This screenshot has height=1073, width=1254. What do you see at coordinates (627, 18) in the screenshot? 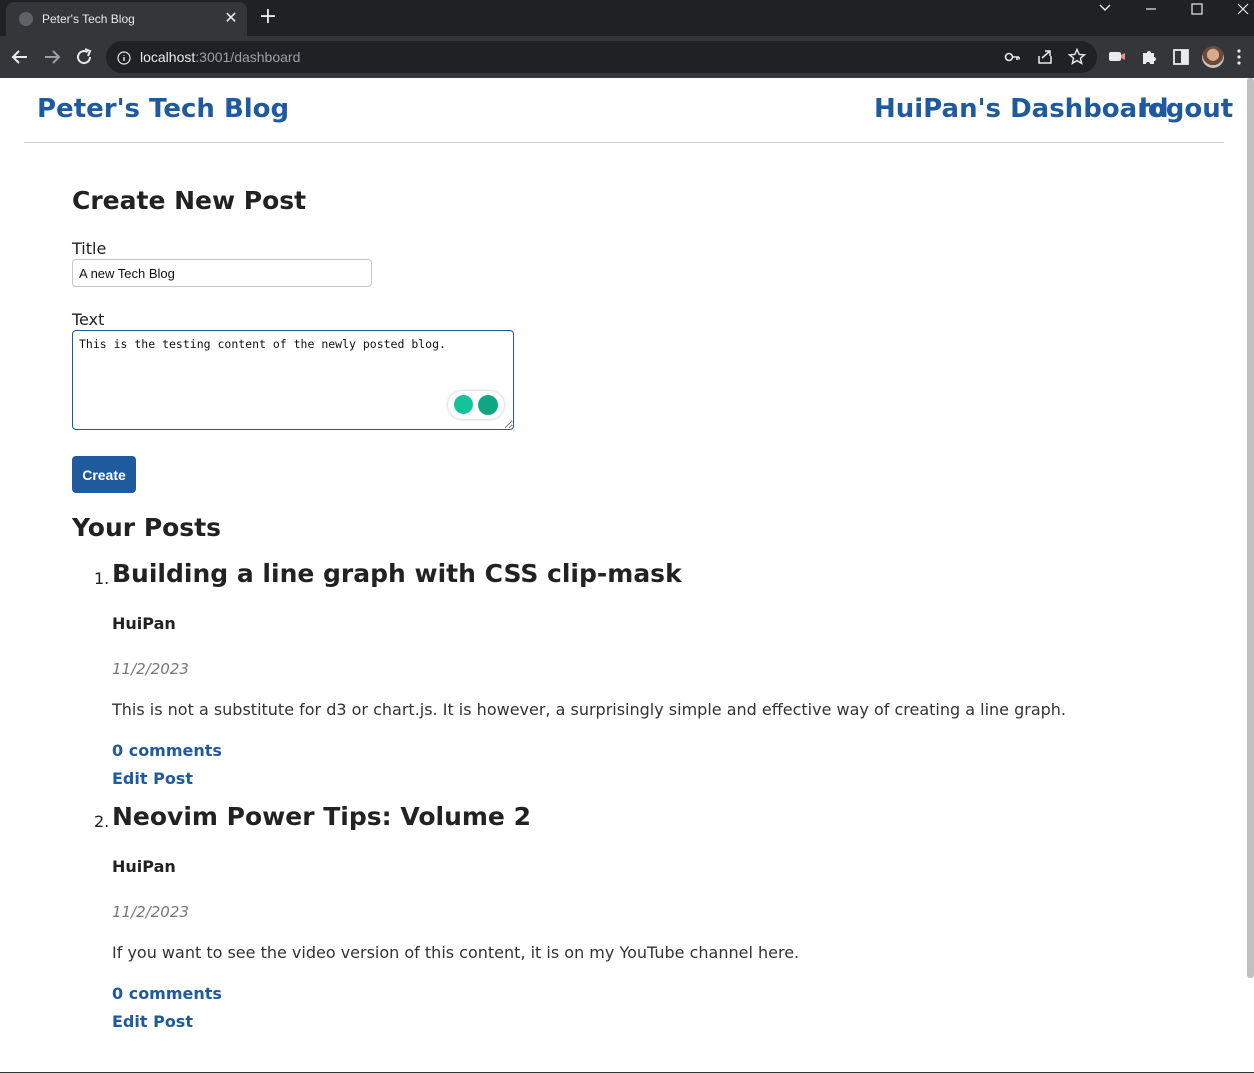
I see `browser-titlebar: Peter's Tech Blog ✕ +` at bounding box center [627, 18].